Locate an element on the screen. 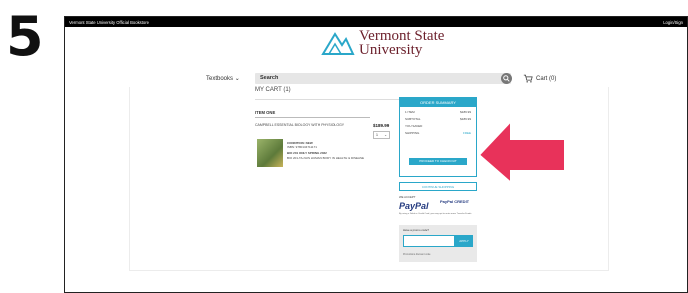 This screenshot has height=293, width=688. paypal-credit-logo: PayPal CREDIT is located at coordinates (455, 201).